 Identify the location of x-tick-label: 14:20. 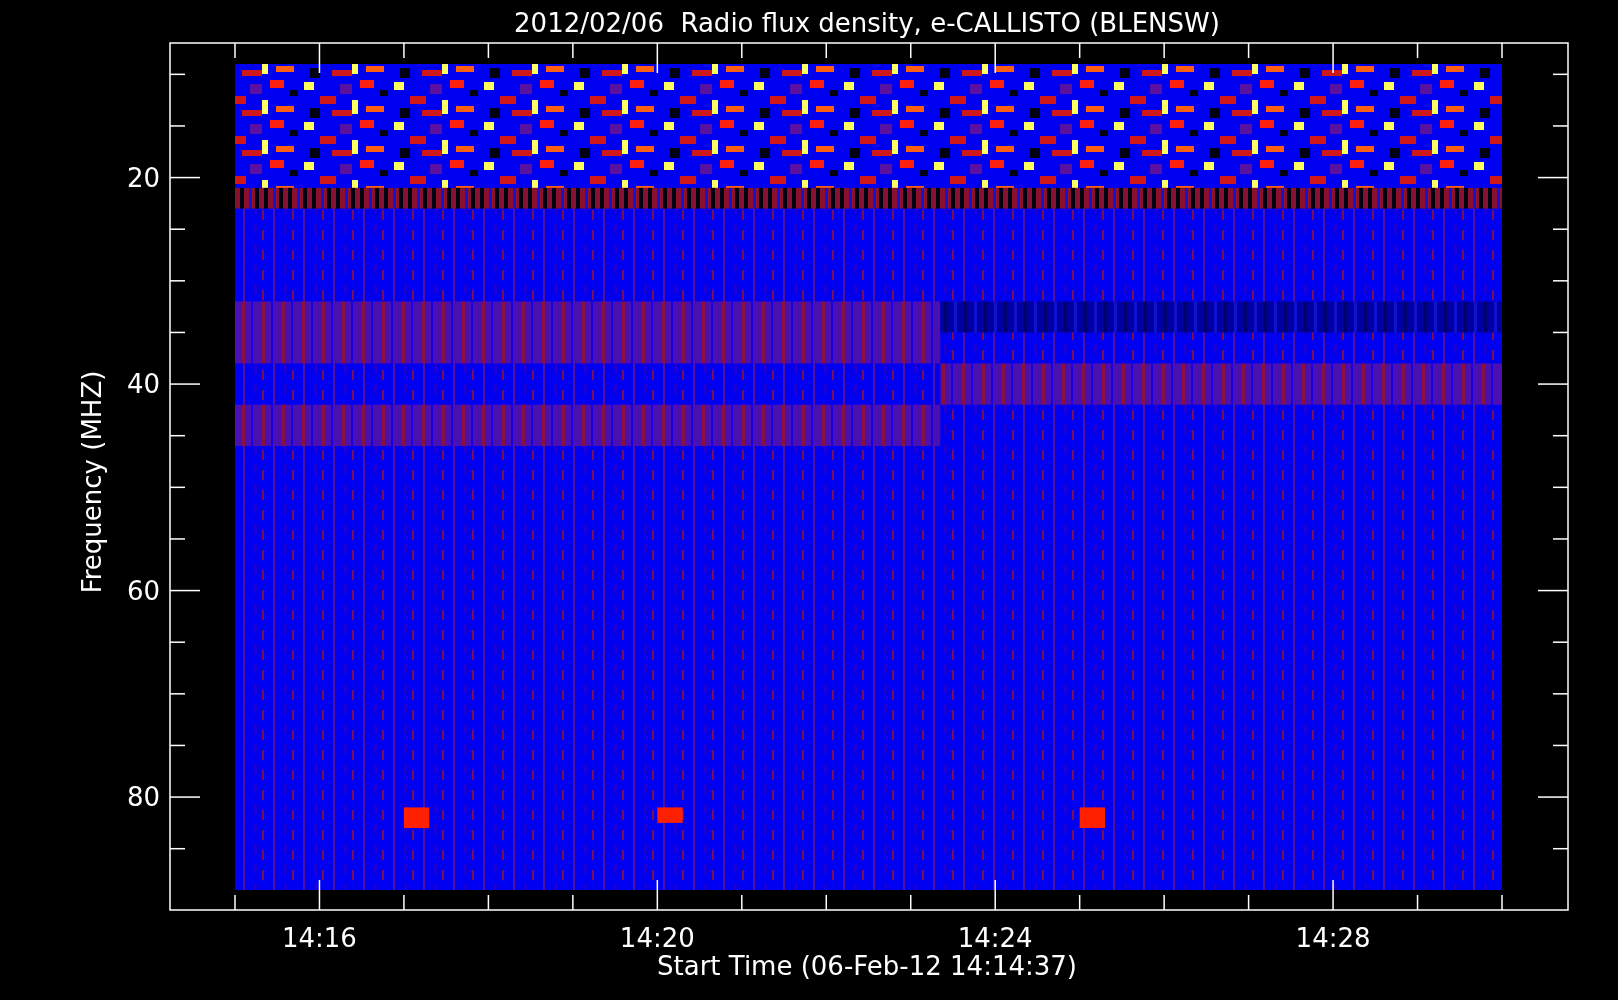
(657, 938).